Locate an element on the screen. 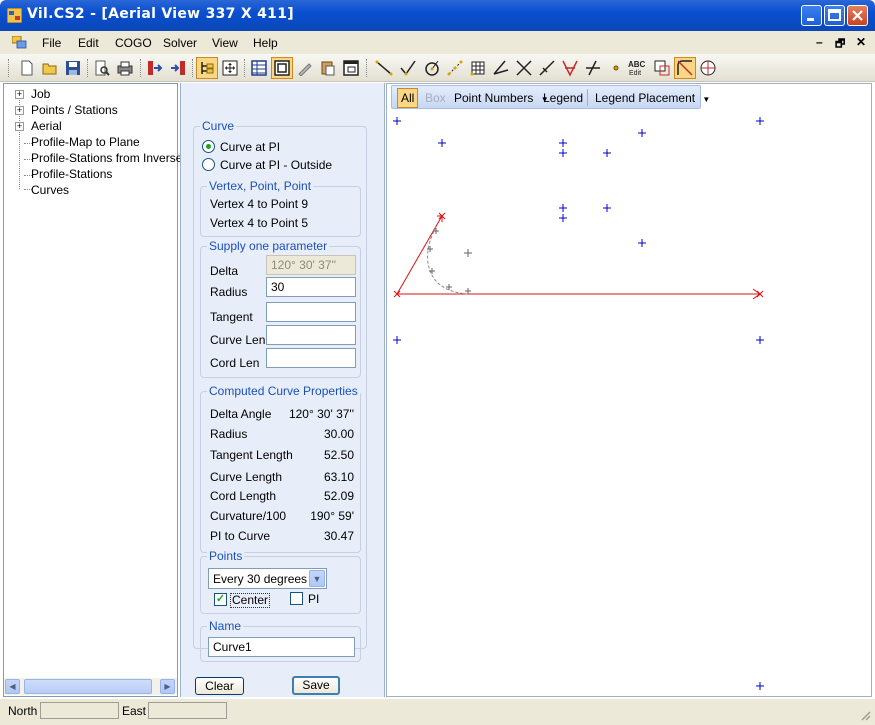 The width and height of the screenshot is (875, 725). save-button: Save is located at coordinates (316, 685).